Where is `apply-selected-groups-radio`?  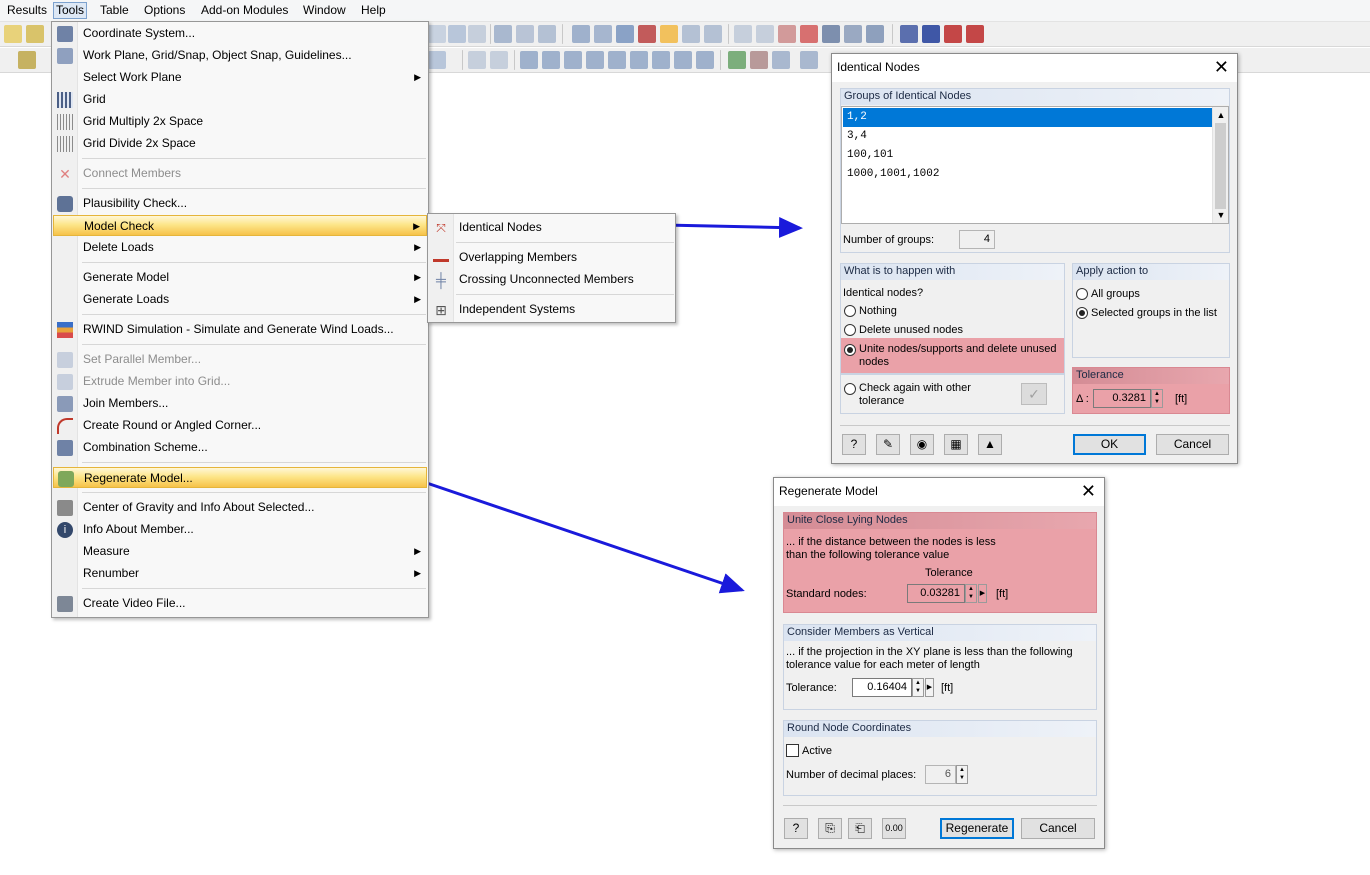
apply-selected-groups-radio is located at coordinates (1082, 313).